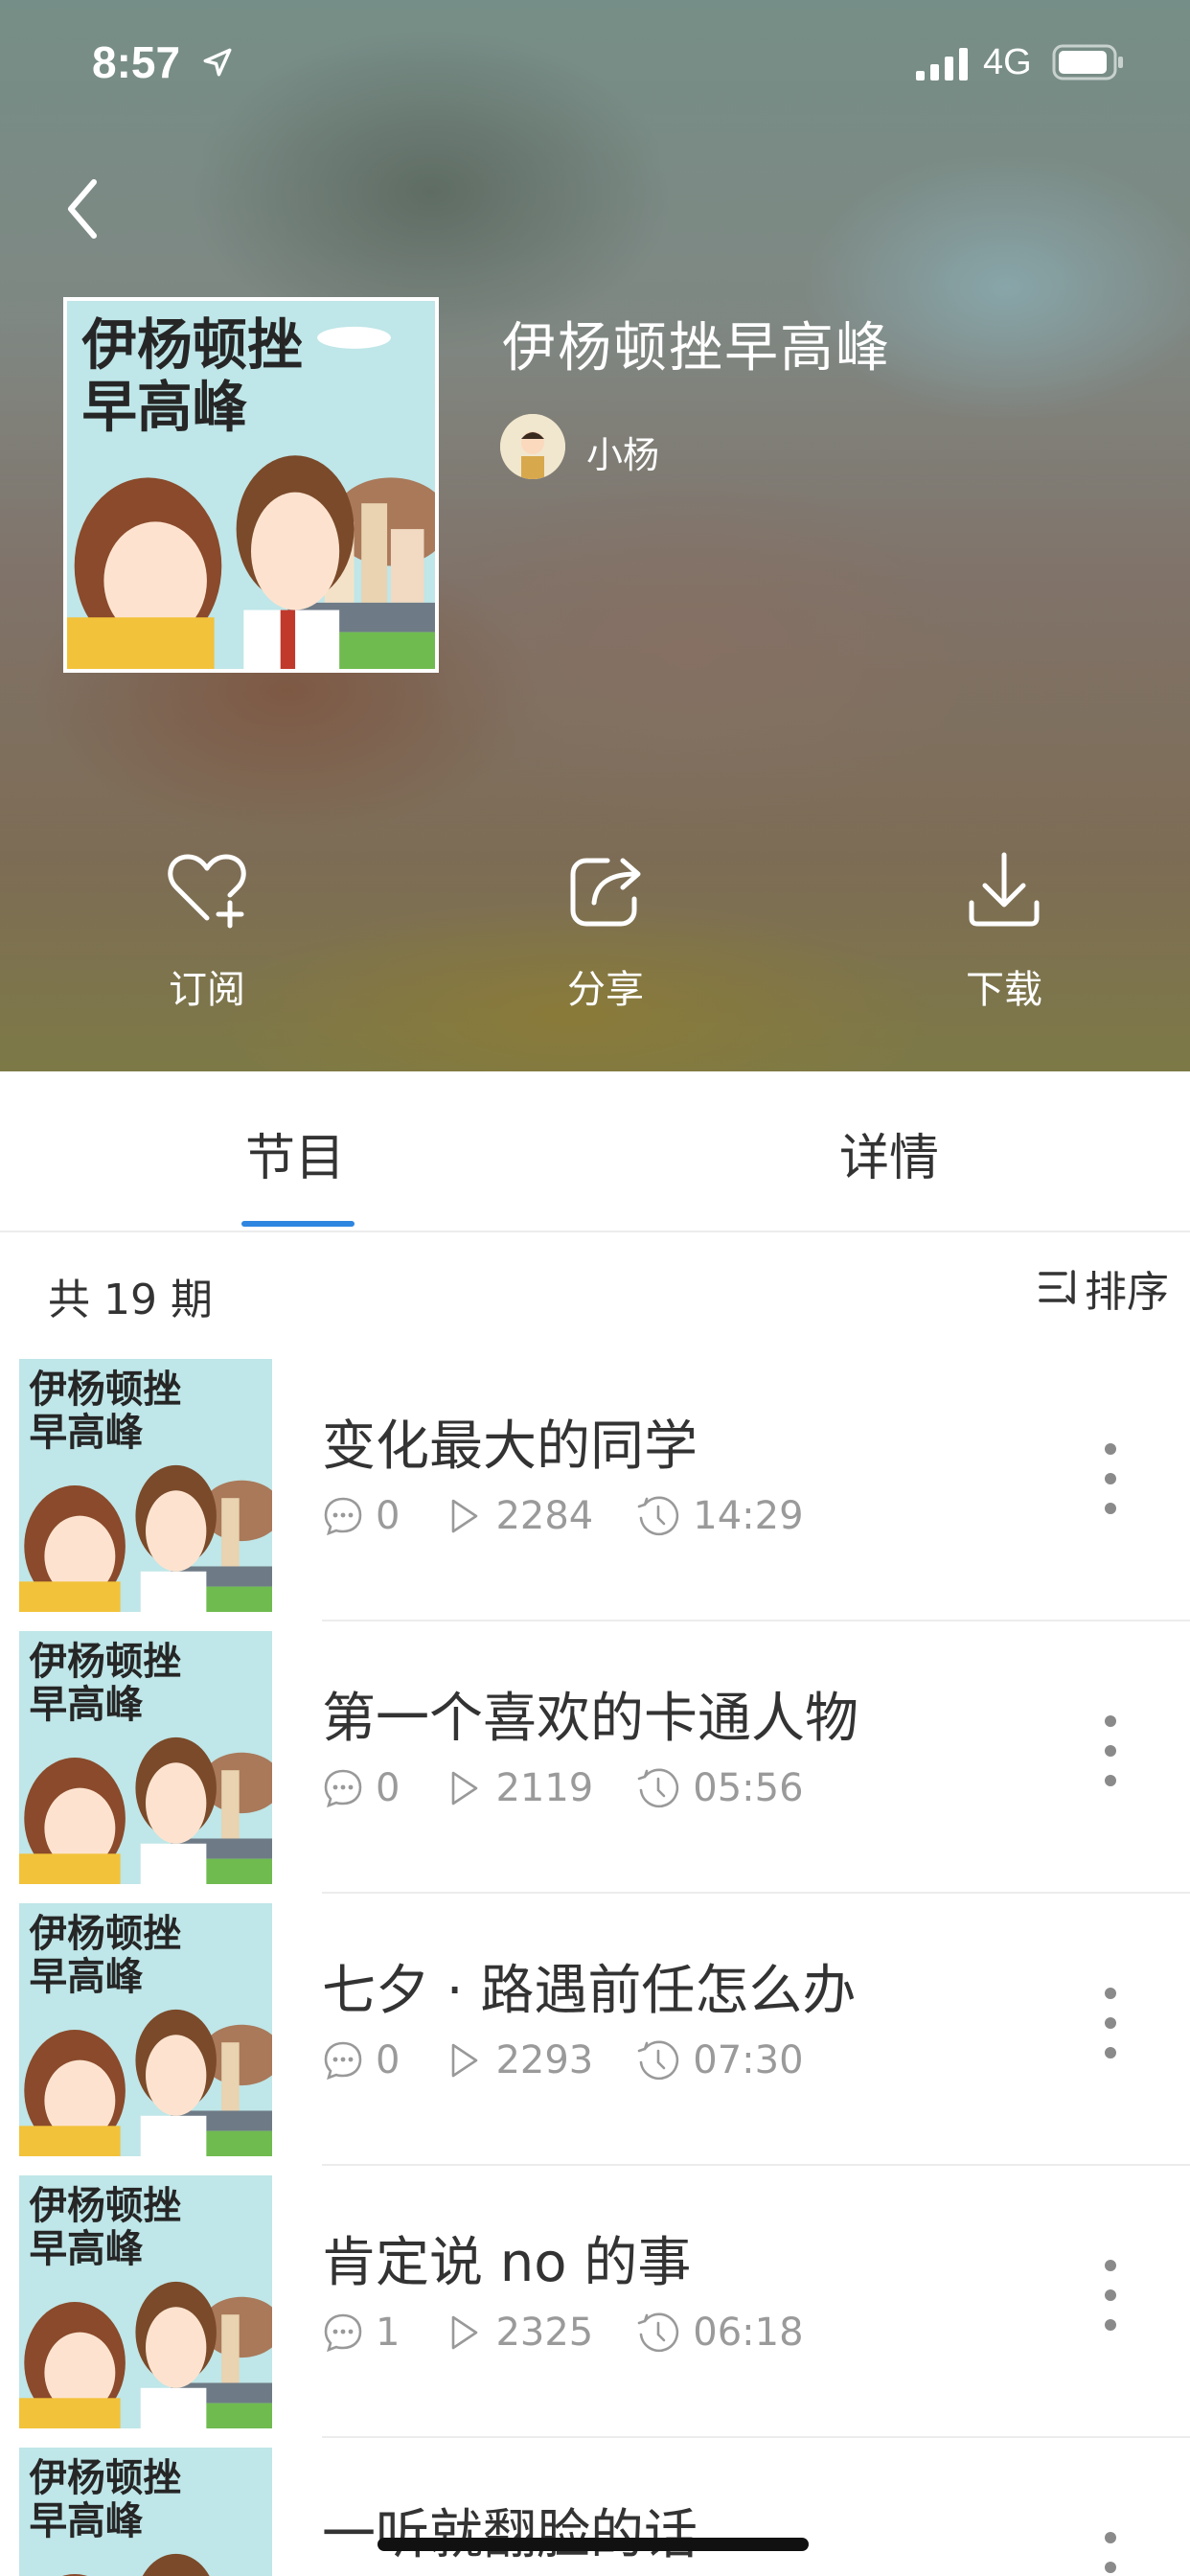  Describe the element at coordinates (1004, 939) in the screenshot. I see `download-button: 下载` at that location.